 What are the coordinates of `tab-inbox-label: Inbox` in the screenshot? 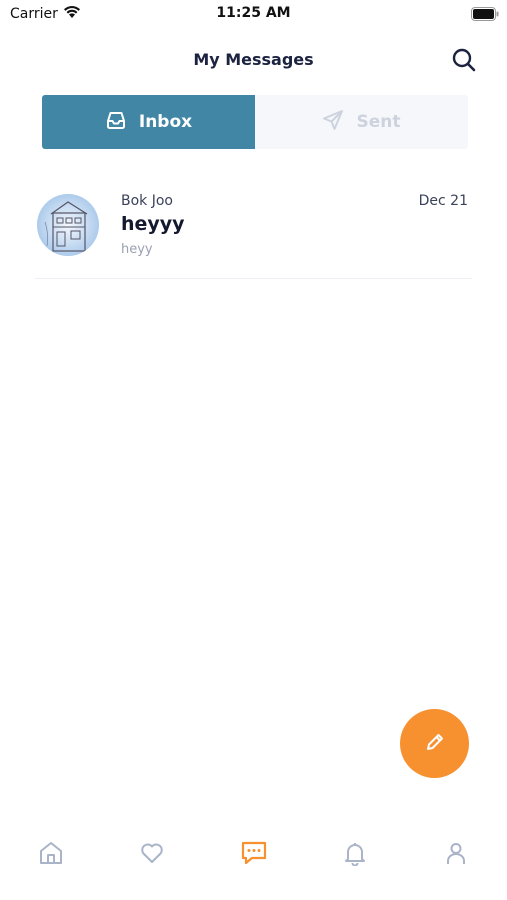 It's located at (165, 122).